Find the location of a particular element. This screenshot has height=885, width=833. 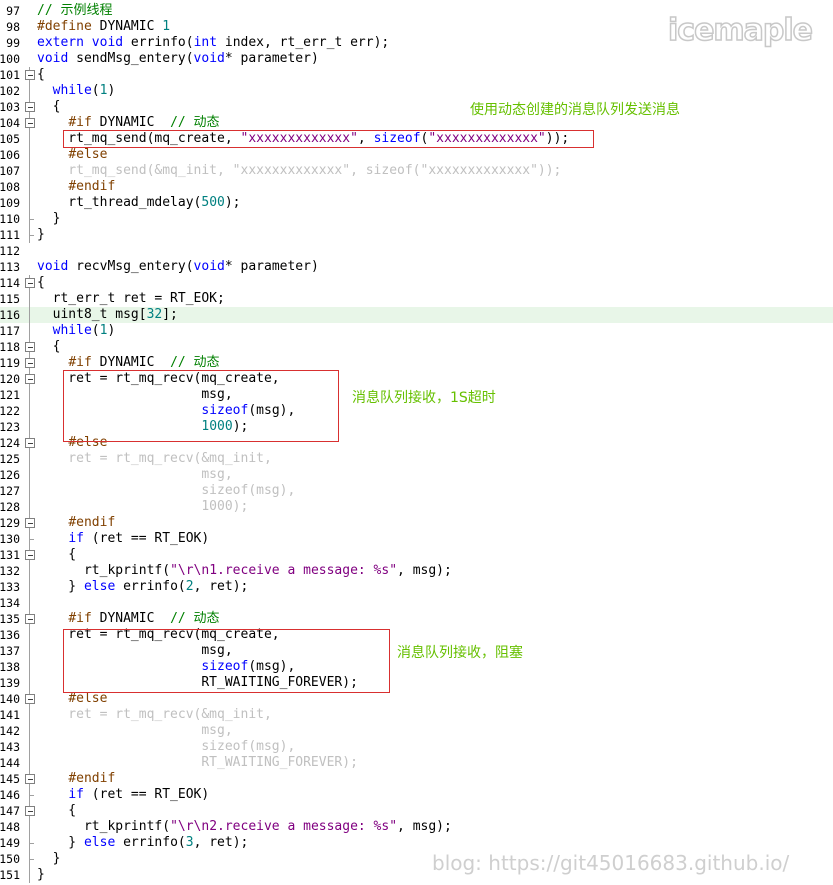

code-line: 104 #if DYNAMIC // 动态 is located at coordinates (416, 123).